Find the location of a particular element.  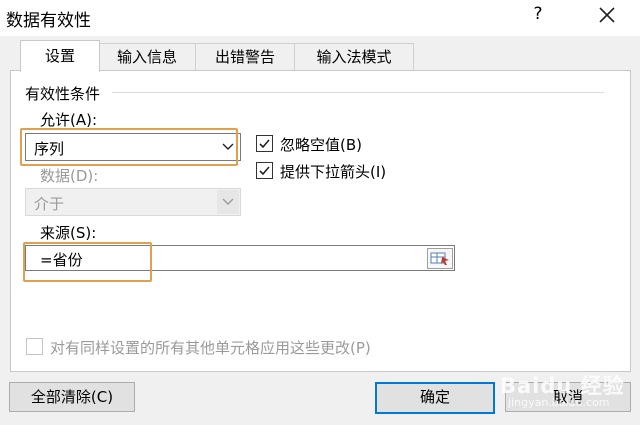

tab-error-alert: 出错警告 is located at coordinates (245, 56).